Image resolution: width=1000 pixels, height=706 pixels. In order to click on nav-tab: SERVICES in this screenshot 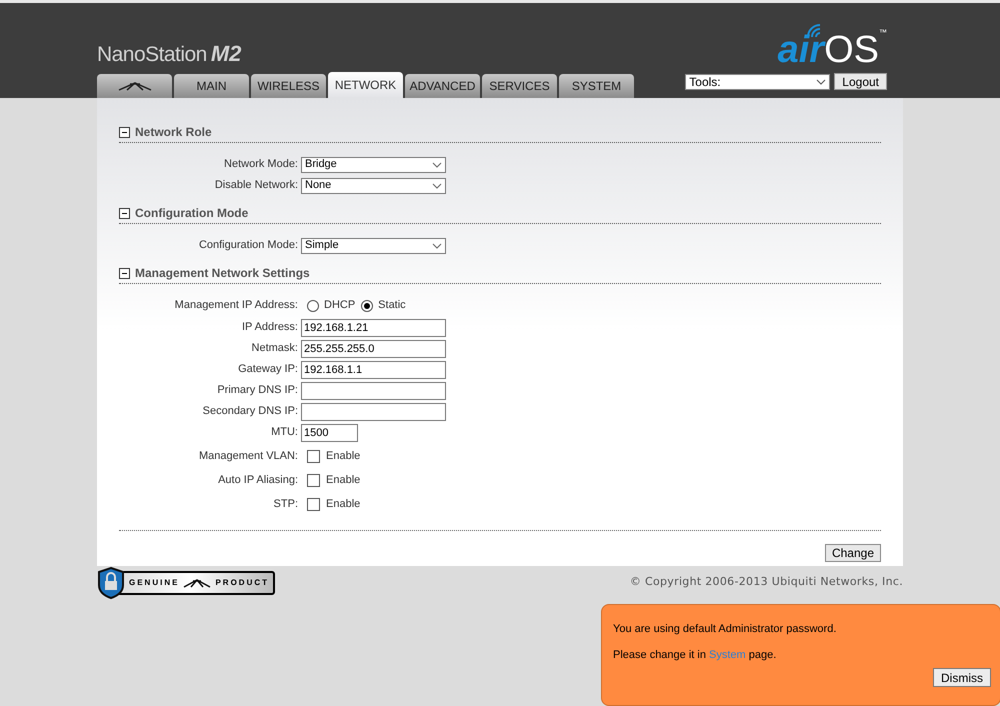, I will do `click(519, 86)`.